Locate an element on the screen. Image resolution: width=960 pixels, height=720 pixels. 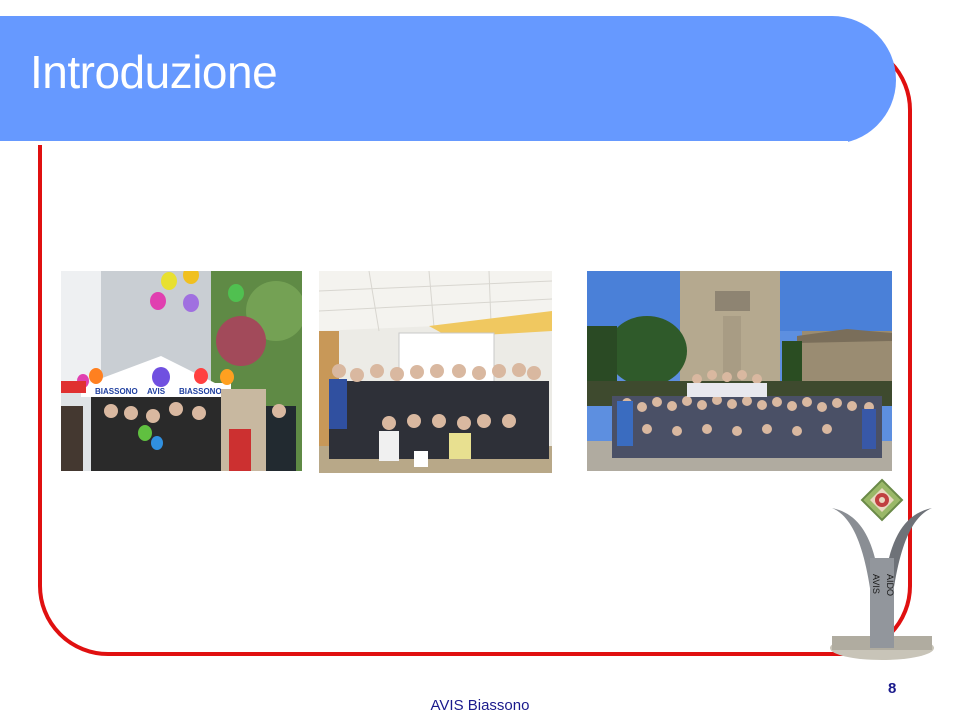
photo-indoor-group is located at coordinates (435, 372).